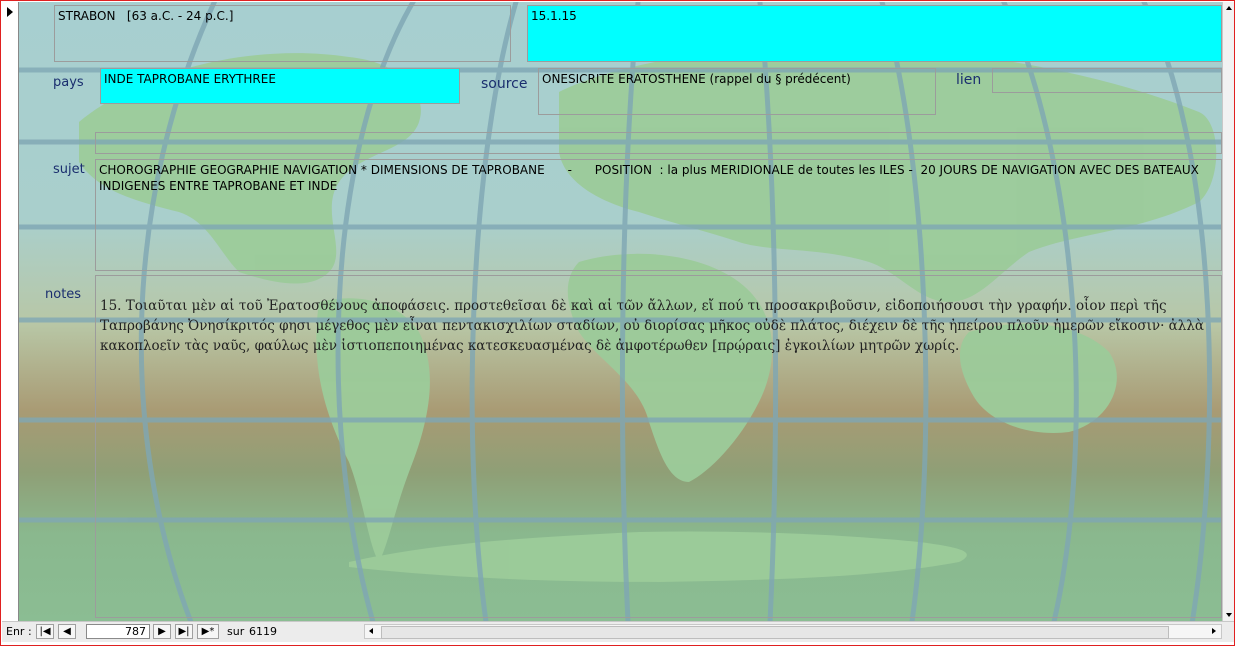 The height and width of the screenshot is (648, 1237). I want to click on current-record-arrow-icon, so click(10, 12).